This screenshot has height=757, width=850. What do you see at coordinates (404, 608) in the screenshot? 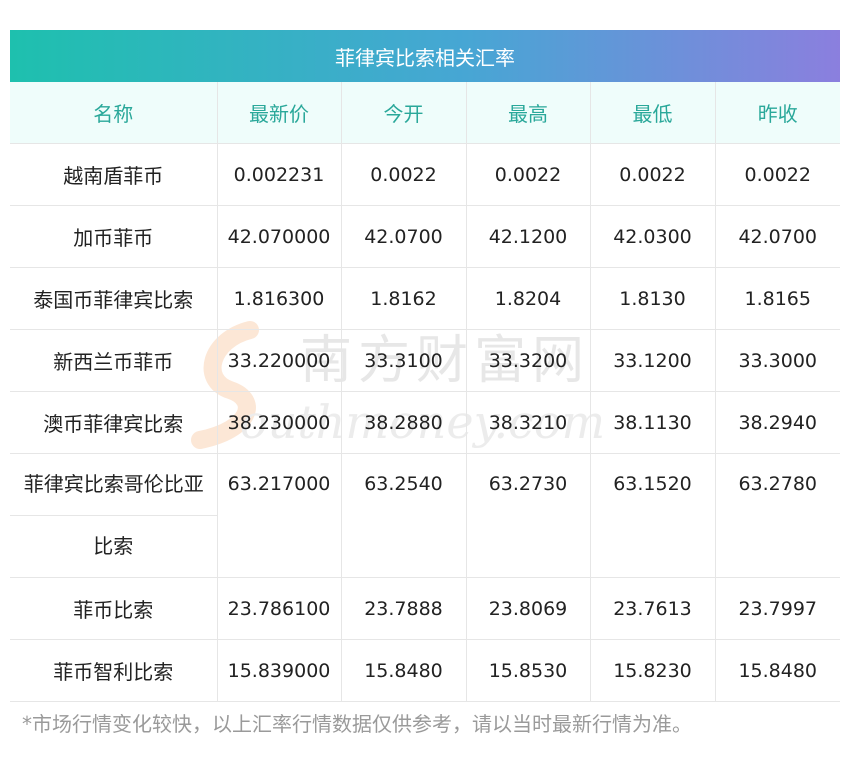
I see `cell-open: 23.7888` at bounding box center [404, 608].